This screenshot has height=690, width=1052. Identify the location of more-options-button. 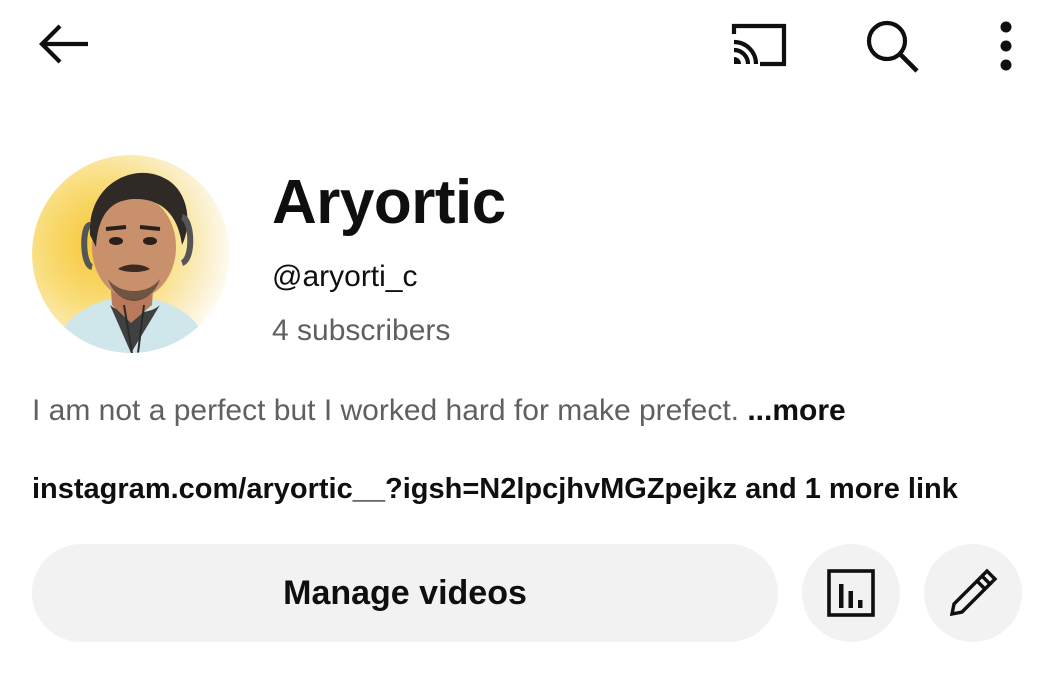
(1006, 46).